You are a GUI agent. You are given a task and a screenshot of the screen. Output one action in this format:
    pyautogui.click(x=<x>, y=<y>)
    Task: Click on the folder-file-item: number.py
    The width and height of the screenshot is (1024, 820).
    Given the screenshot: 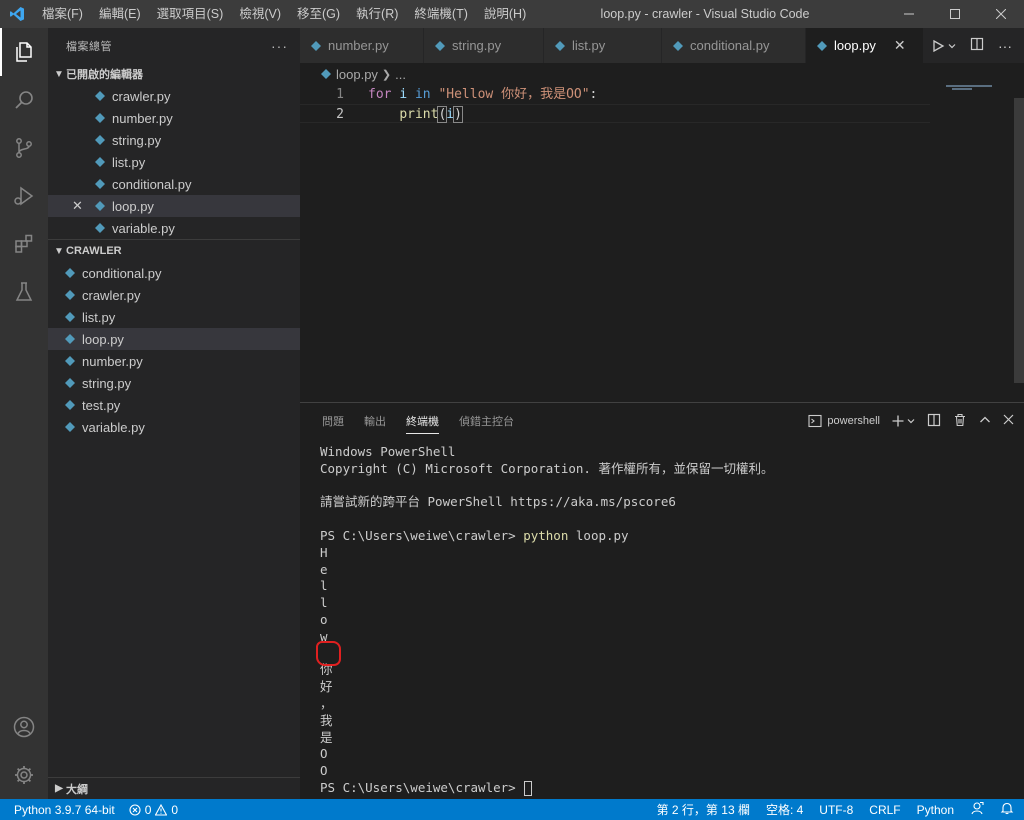 What is the action you would take?
    pyautogui.click(x=174, y=361)
    